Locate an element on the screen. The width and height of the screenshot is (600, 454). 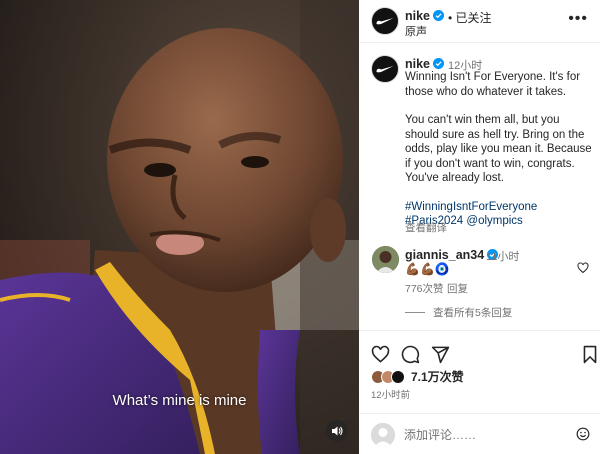
comment-input is located at coordinates (479, 435).